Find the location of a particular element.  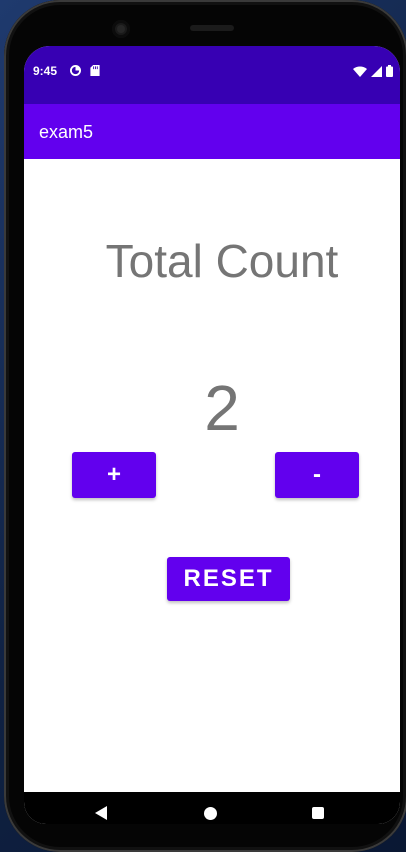

status-bar: 9:45 is located at coordinates (212, 75).